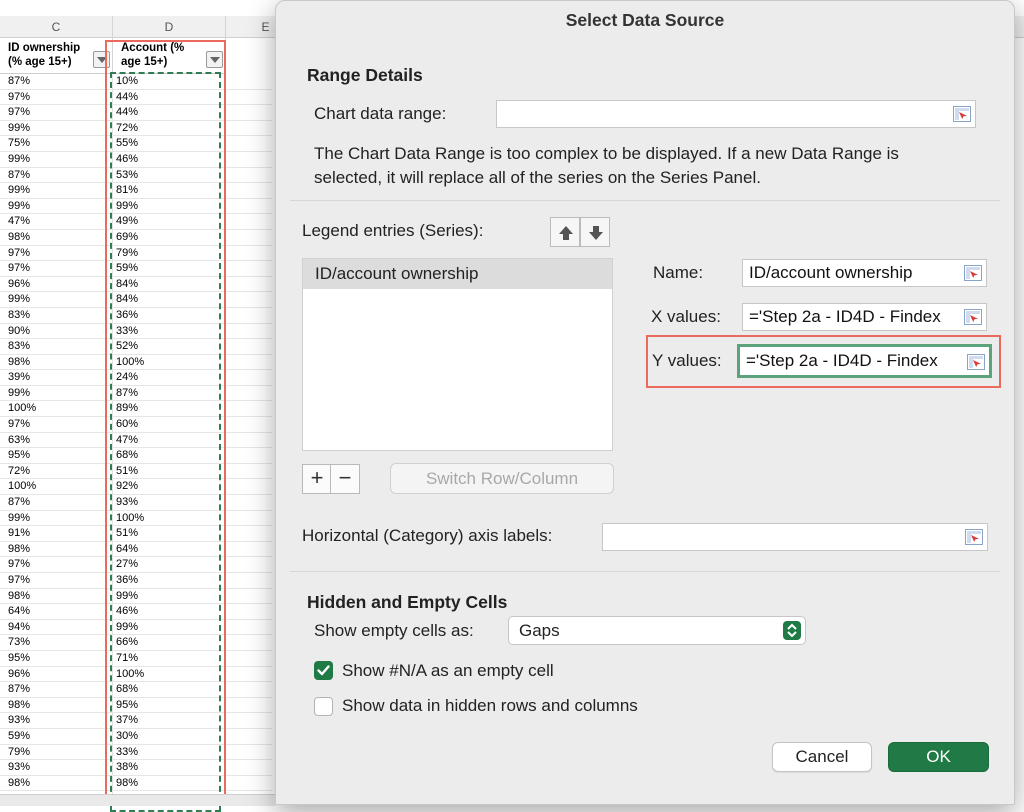 This screenshot has width=1024, height=812. What do you see at coordinates (166, 502) in the screenshot?
I see `cell-account: 93%` at bounding box center [166, 502].